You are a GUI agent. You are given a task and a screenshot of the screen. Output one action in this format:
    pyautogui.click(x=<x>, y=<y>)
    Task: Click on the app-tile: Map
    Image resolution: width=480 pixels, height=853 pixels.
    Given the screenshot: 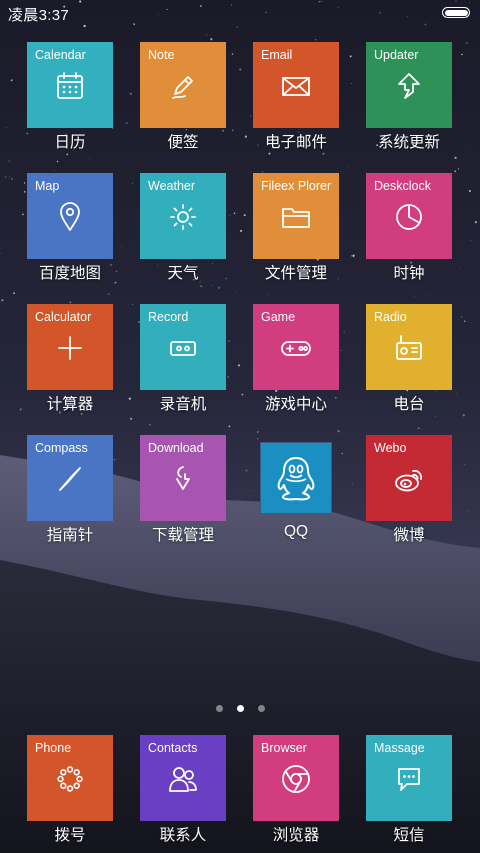 What is the action you would take?
    pyautogui.click(x=70, y=216)
    